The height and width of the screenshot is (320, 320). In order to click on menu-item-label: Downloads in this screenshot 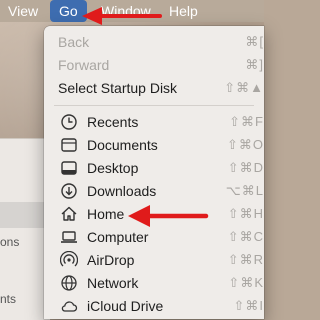, I will do `click(122, 191)`.